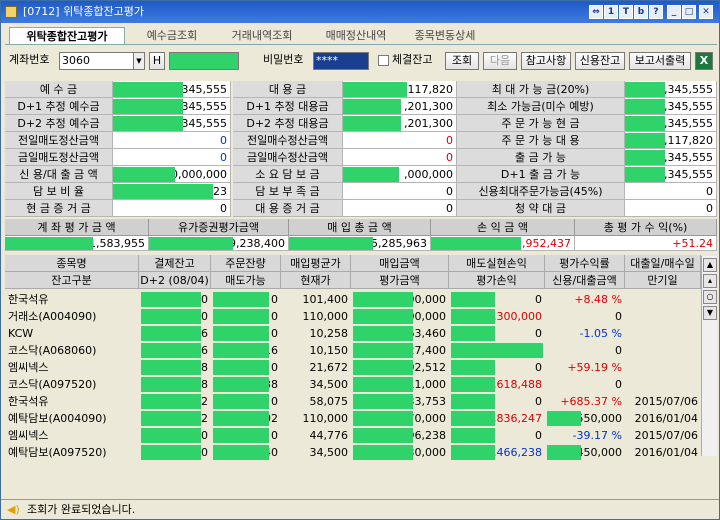 Image resolution: width=720 pixels, height=520 pixels. Describe the element at coordinates (646, 243) in the screenshot. I see `total-value: +51.24` at that location.